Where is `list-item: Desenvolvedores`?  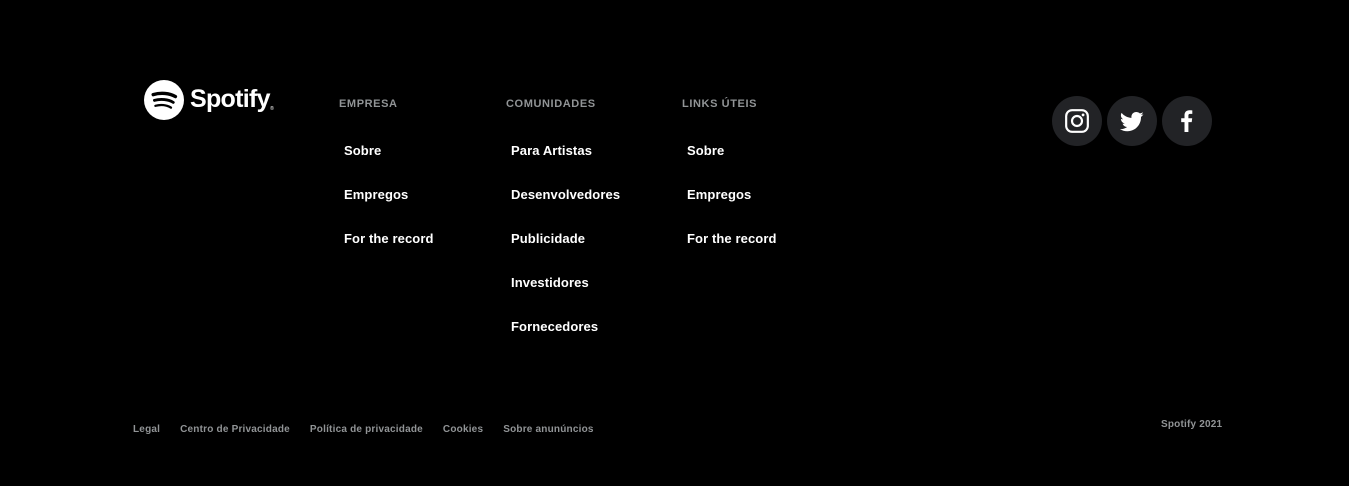
list-item: Desenvolvedores is located at coordinates (563, 210).